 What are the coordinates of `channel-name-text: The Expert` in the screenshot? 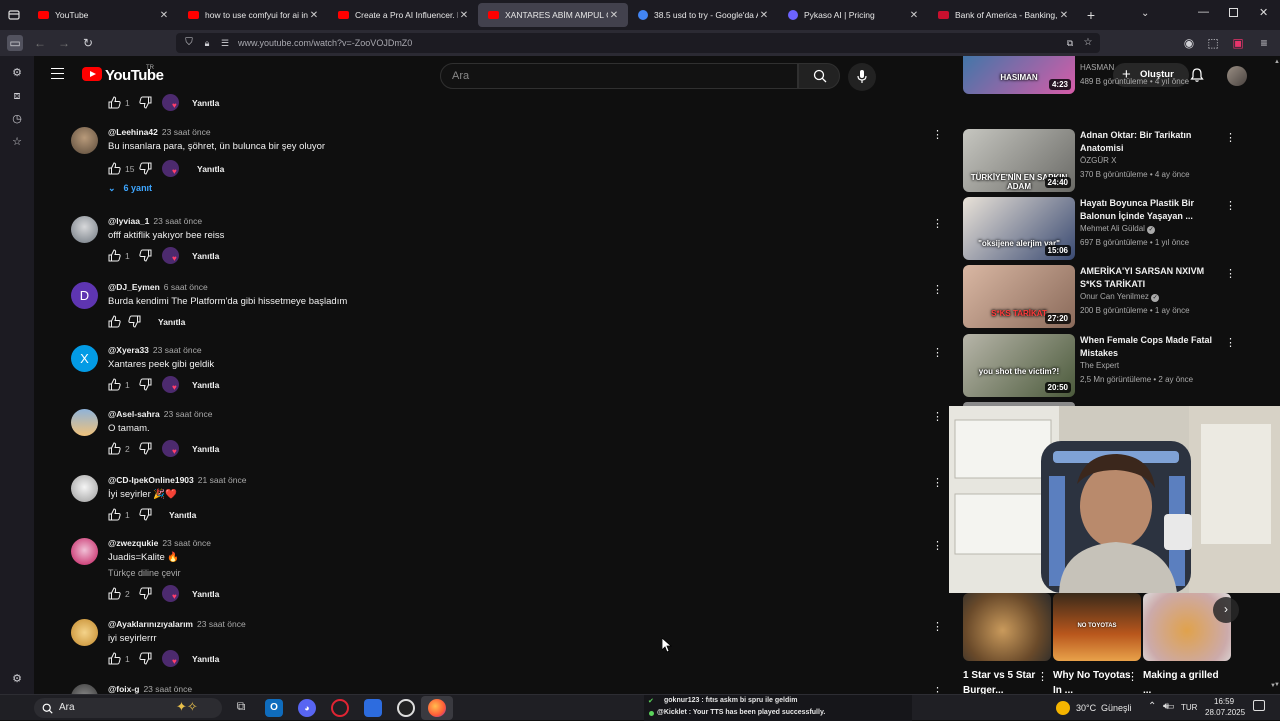 It's located at (1099, 365).